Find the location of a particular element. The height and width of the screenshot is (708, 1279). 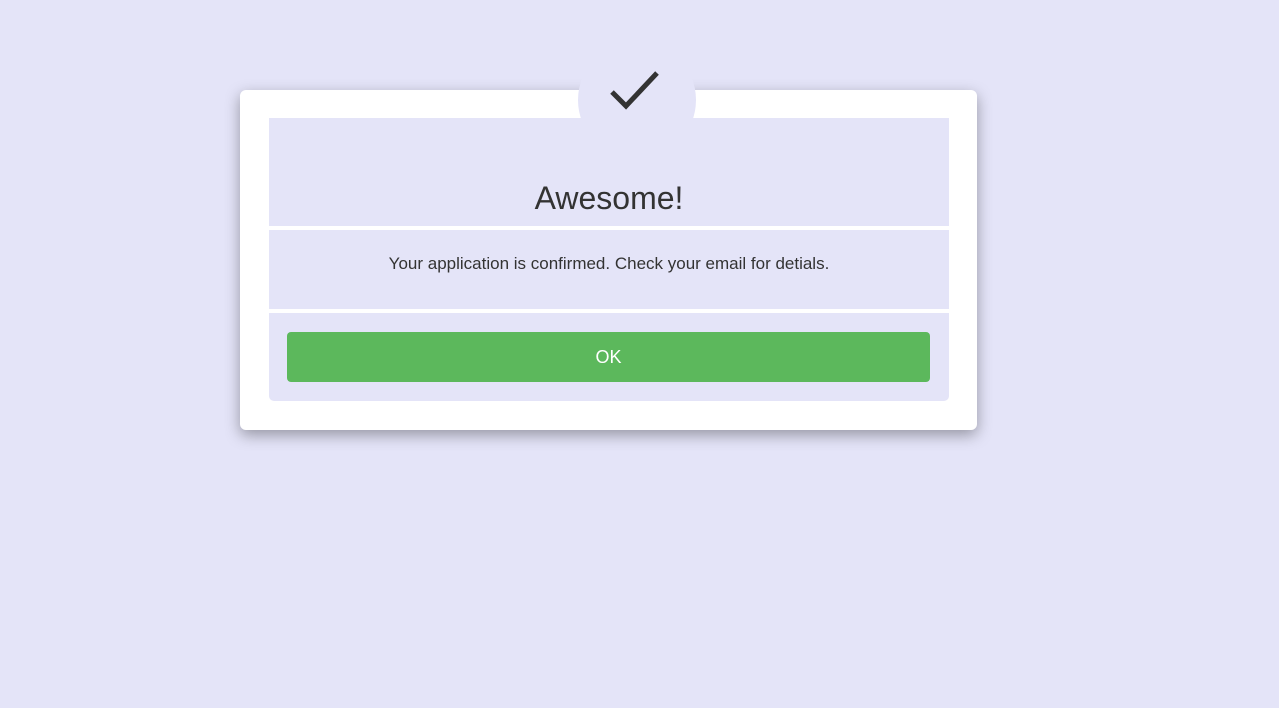

modal-header: Awesome! is located at coordinates (609, 133).